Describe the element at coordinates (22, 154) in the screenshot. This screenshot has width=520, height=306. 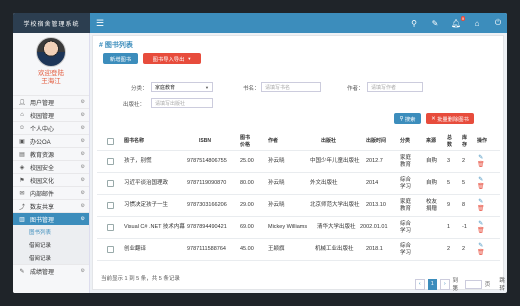
I see `book-icon: ▤` at that location.